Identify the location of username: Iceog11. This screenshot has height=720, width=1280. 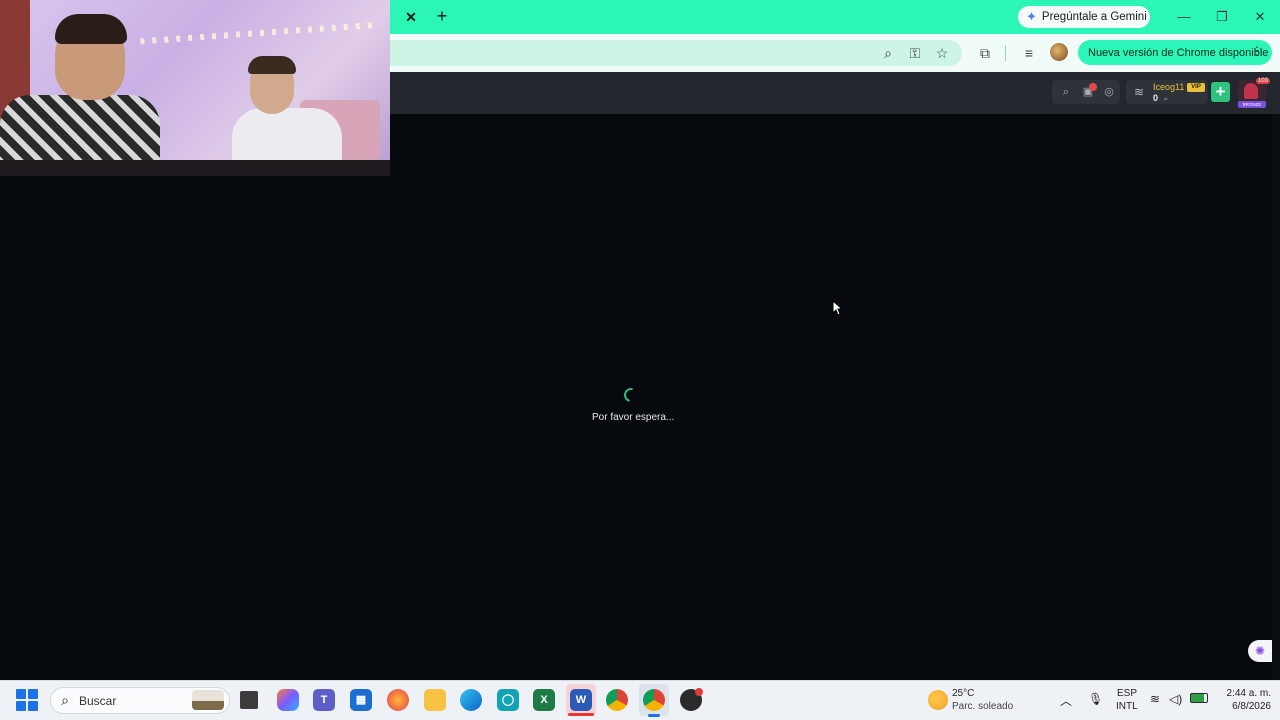
(1169, 87).